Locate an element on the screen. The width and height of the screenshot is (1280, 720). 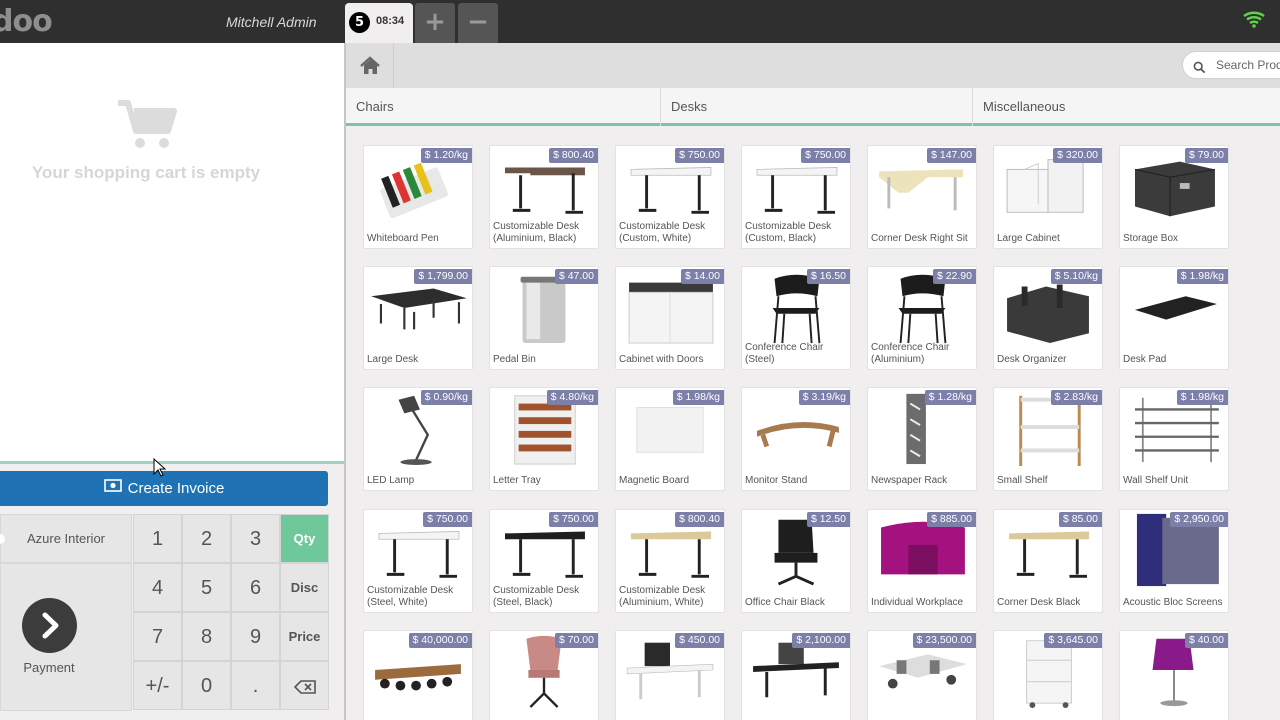
product-card: $ 79.00 Storage Box is located at coordinates (1174, 197).